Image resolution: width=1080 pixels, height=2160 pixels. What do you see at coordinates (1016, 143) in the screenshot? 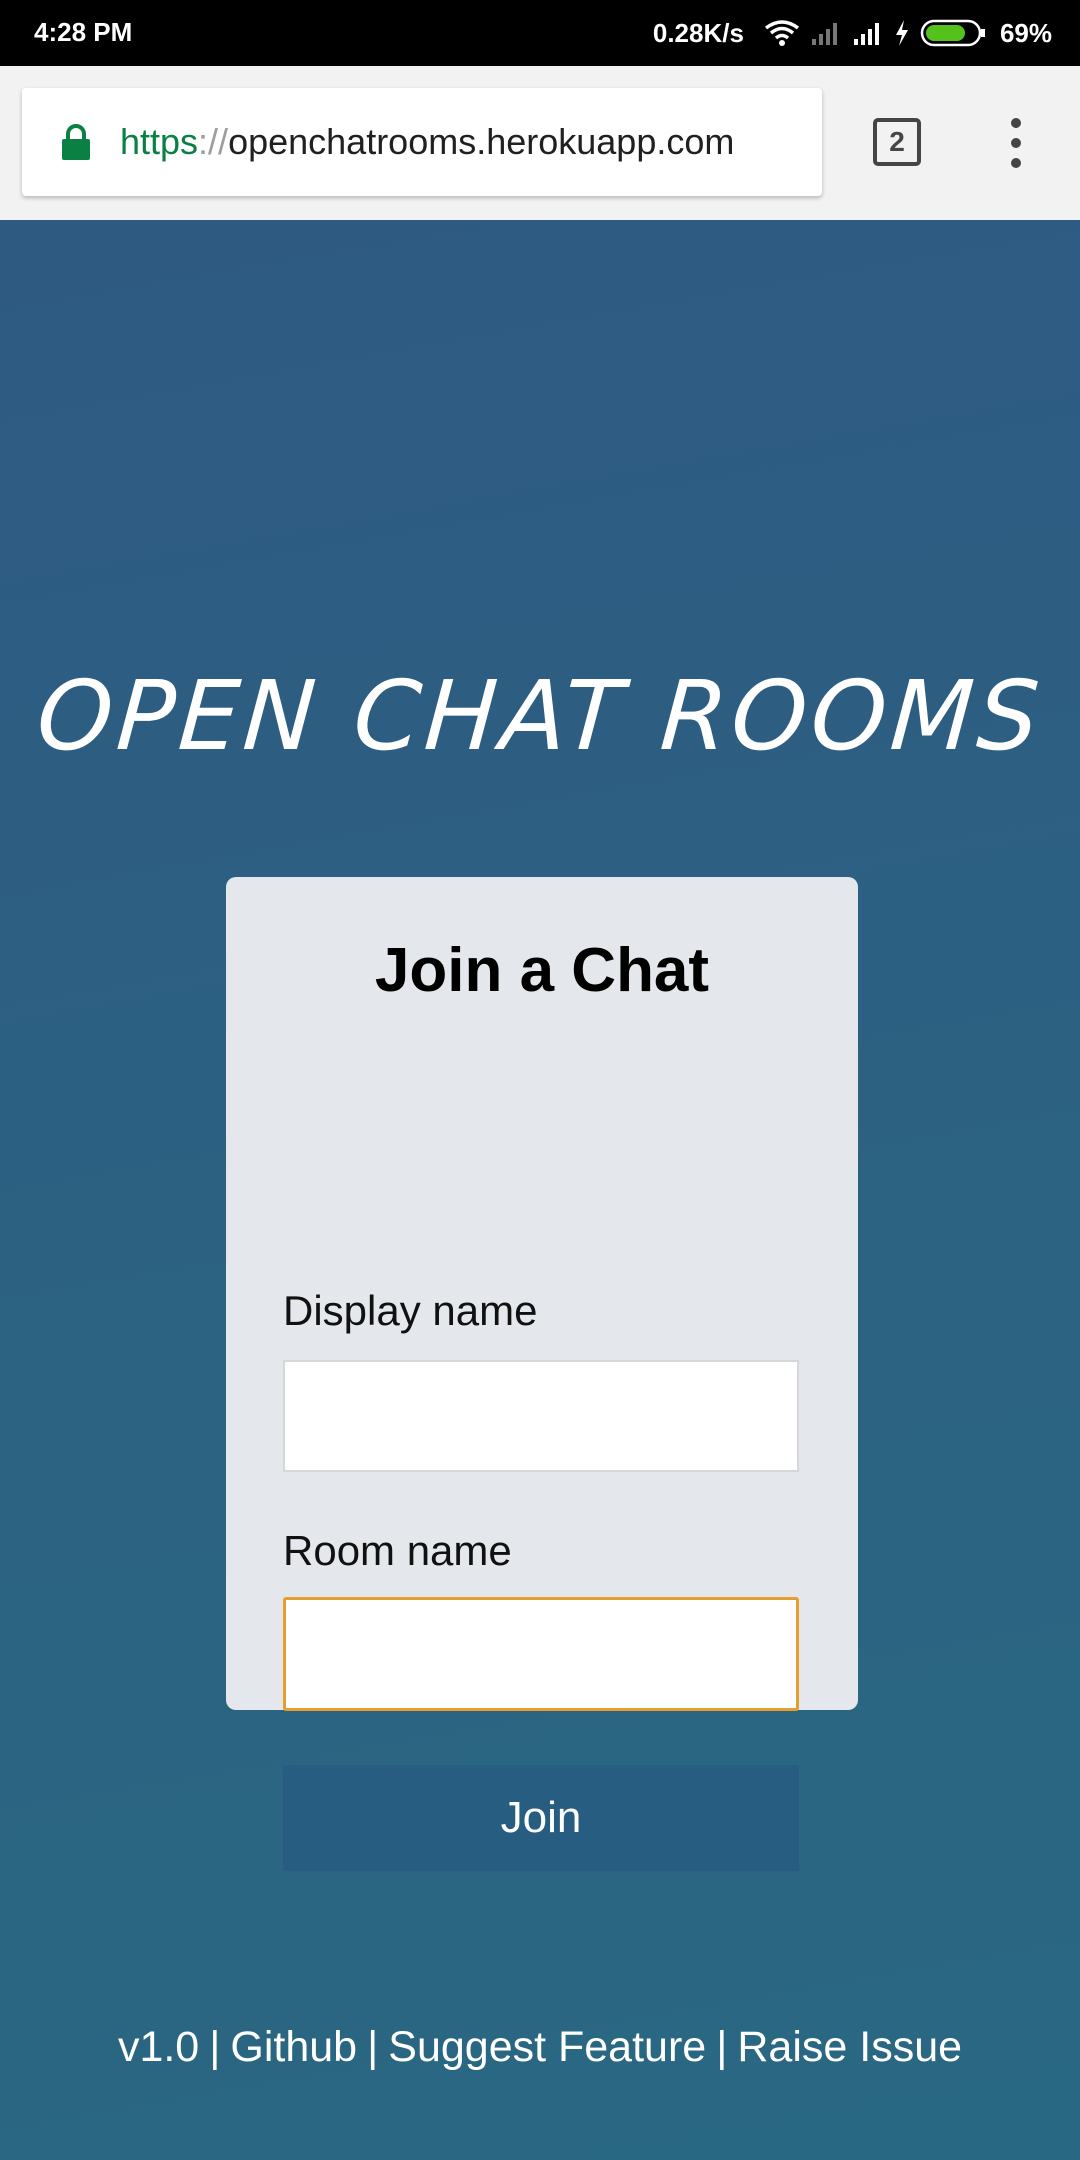
I see `overflow-menu-icon` at bounding box center [1016, 143].